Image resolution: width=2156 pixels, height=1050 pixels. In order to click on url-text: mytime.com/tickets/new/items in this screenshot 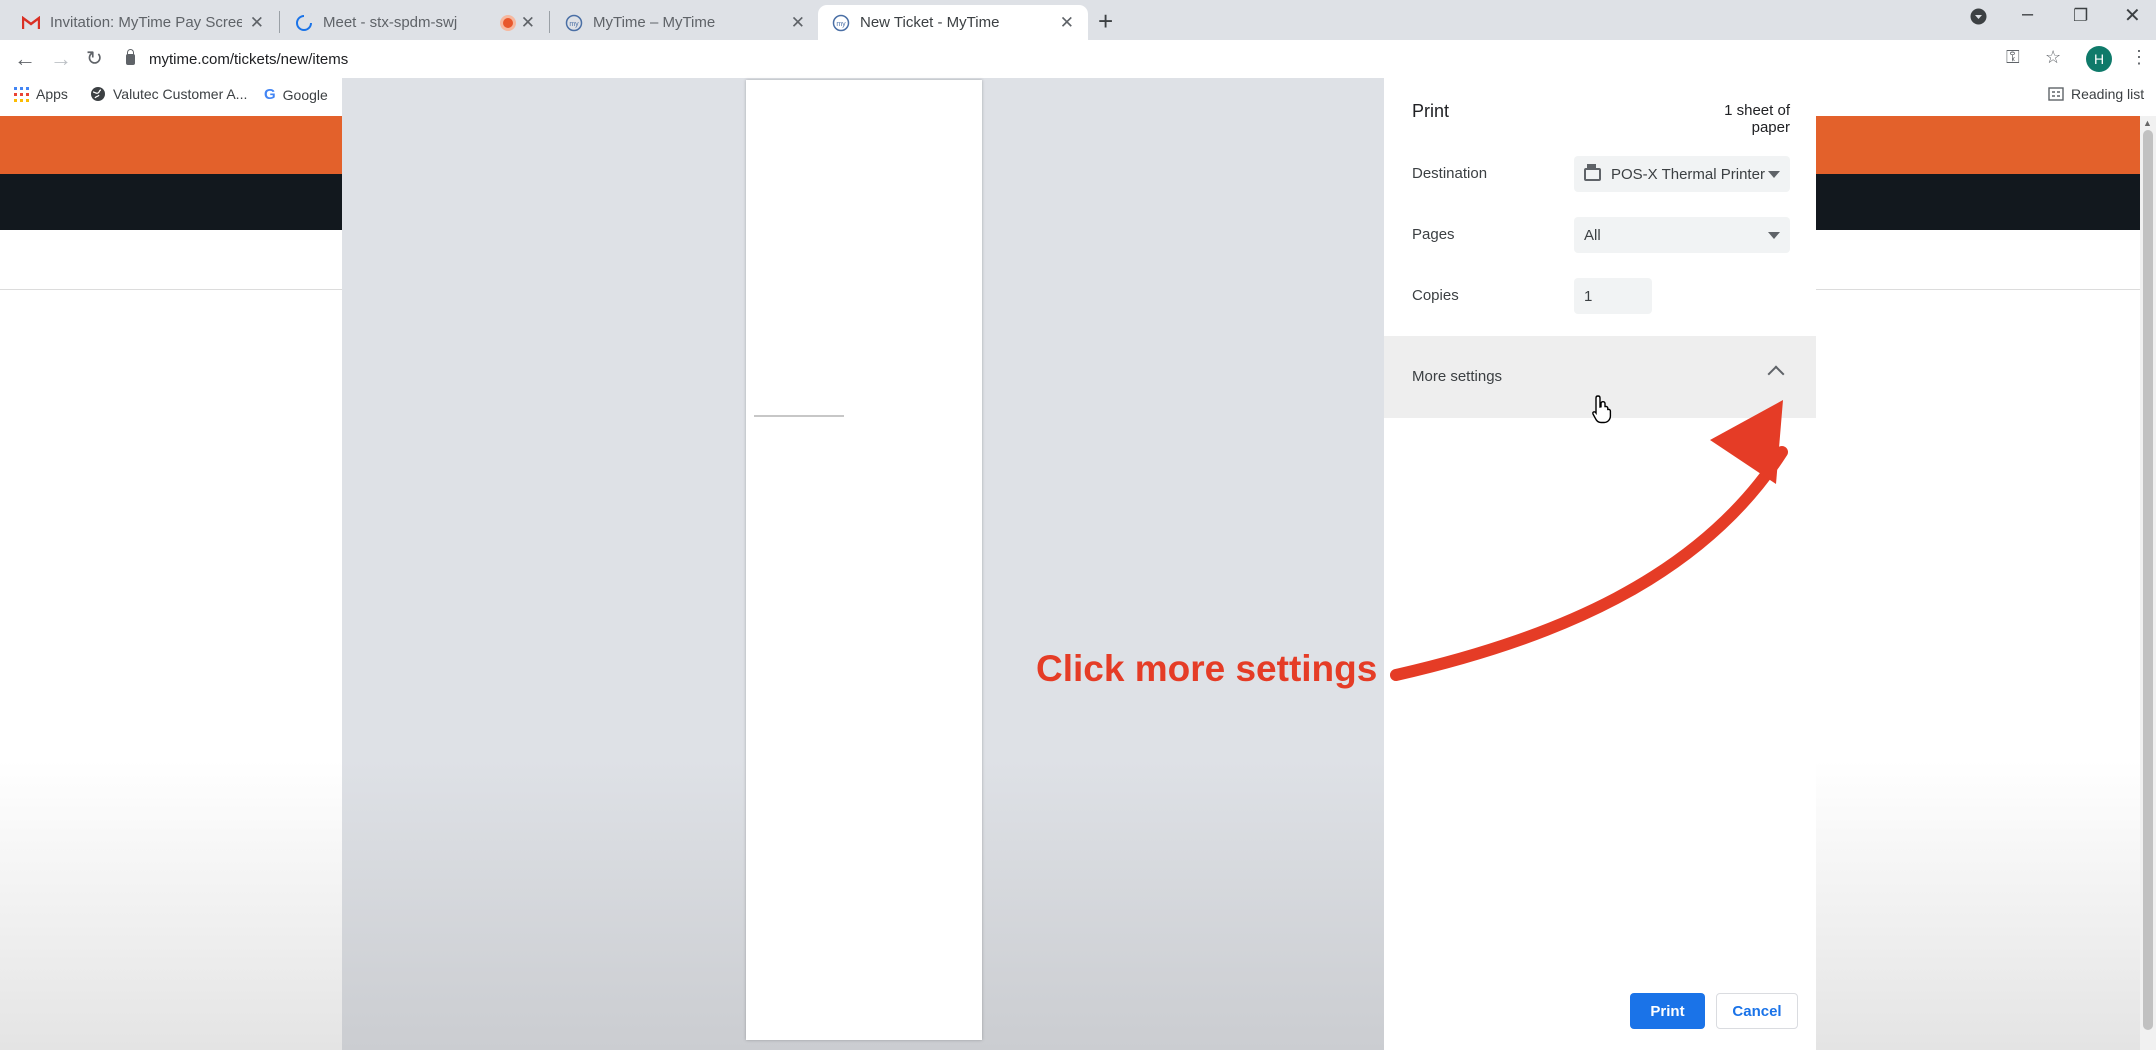, I will do `click(249, 59)`.